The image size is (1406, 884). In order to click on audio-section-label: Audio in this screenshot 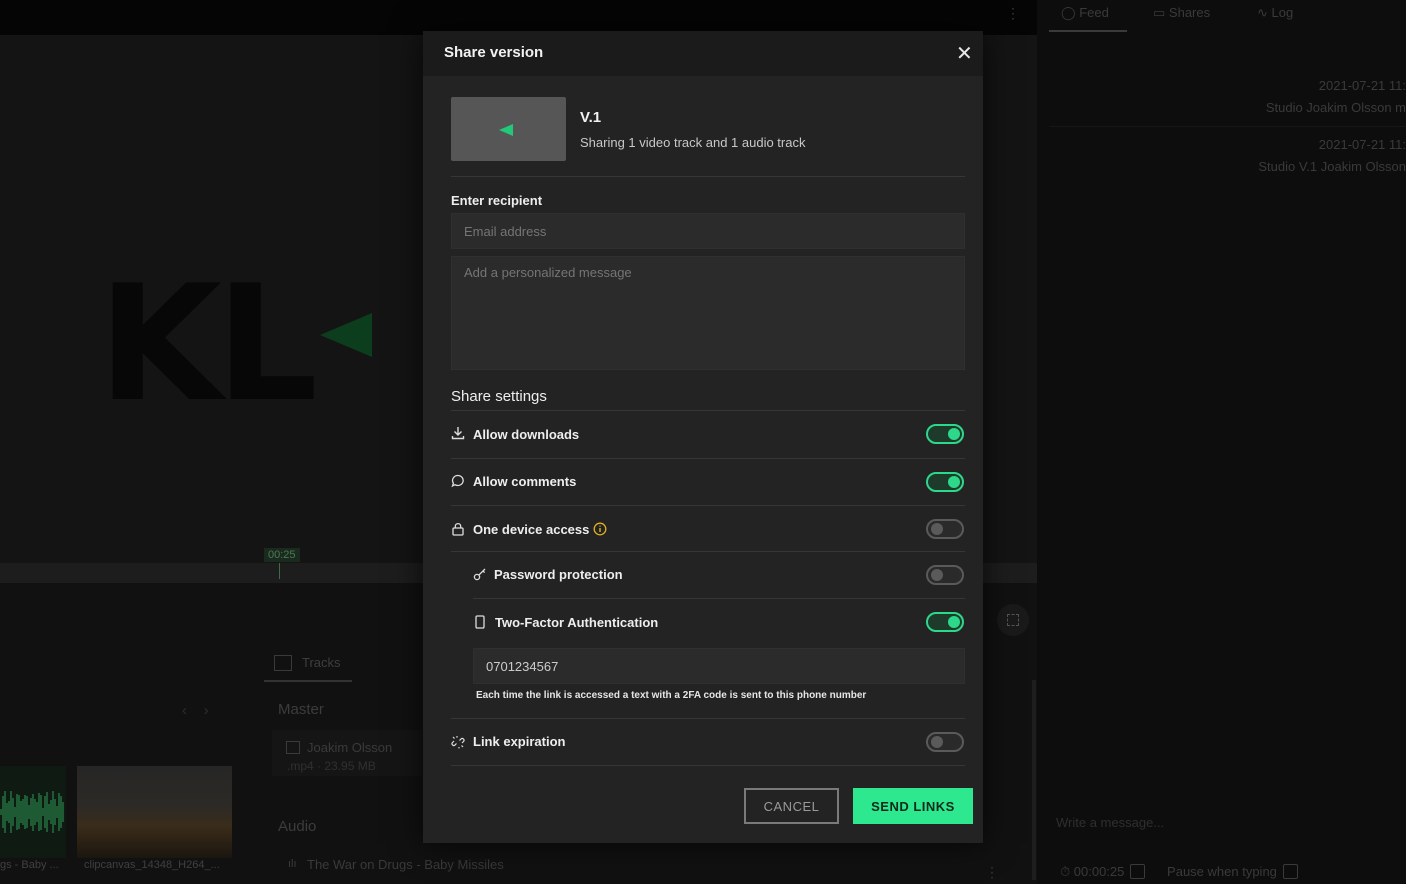, I will do `click(297, 826)`.